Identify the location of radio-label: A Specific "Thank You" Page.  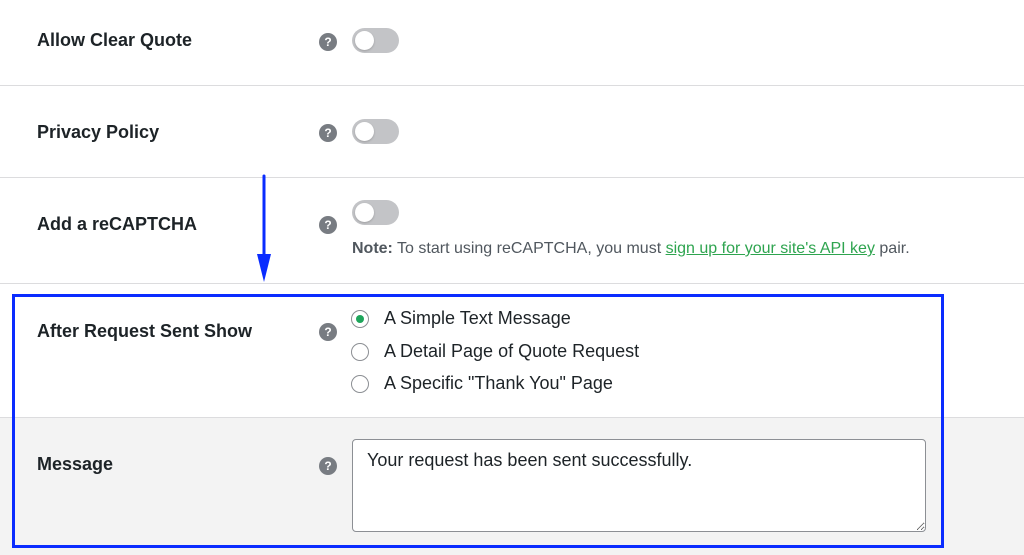
(498, 383).